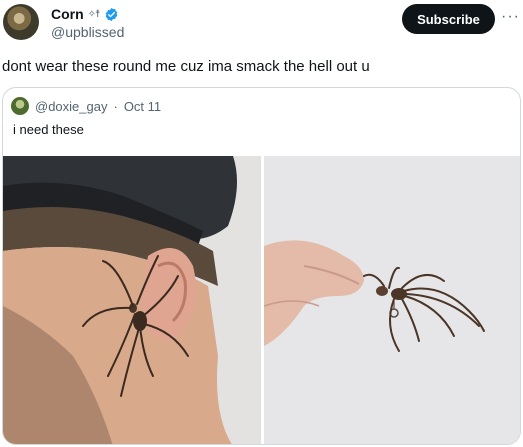 The height and width of the screenshot is (447, 523). What do you see at coordinates (71, 106) in the screenshot?
I see `quote-handle: @doxie_gay` at bounding box center [71, 106].